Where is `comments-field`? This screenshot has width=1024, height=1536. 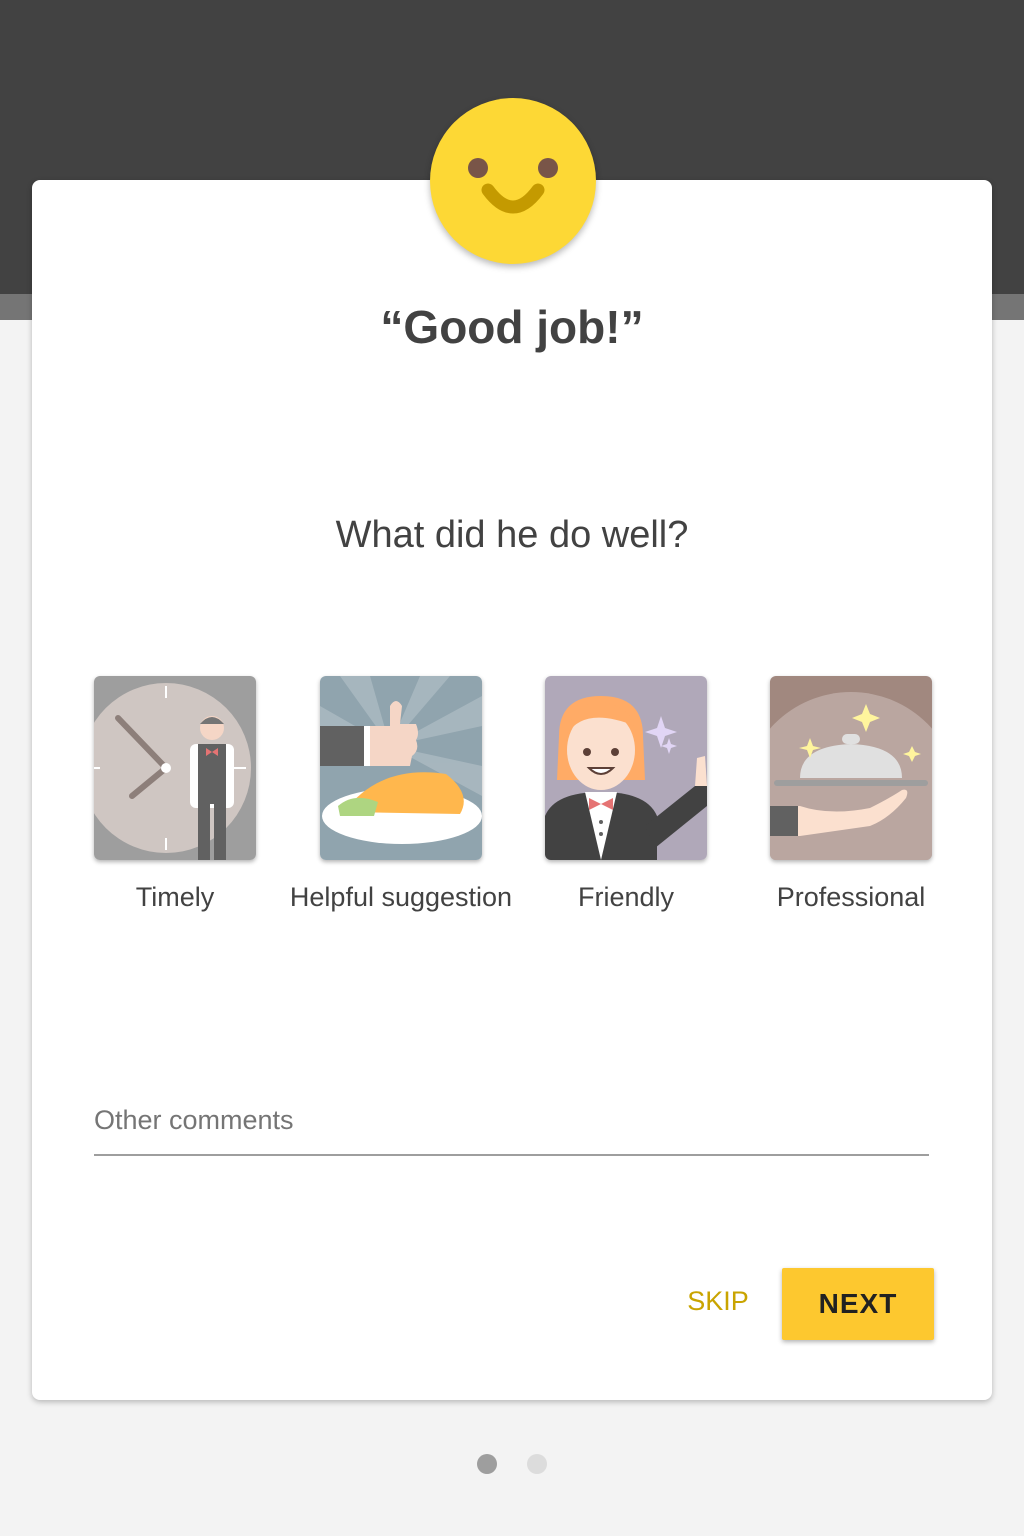
comments-field is located at coordinates (511, 1126).